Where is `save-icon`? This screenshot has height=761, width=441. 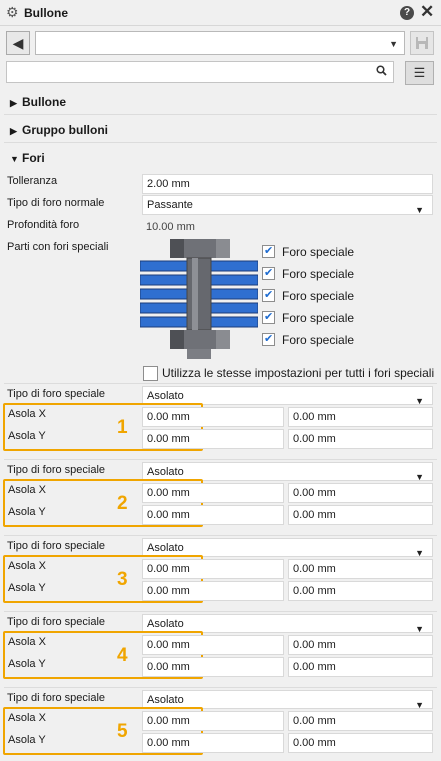
save-icon is located at coordinates (422, 43).